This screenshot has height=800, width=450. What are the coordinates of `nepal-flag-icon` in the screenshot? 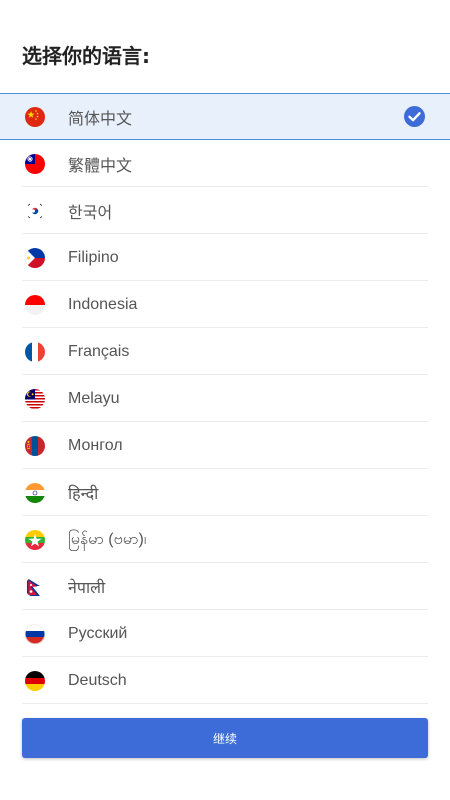 It's located at (35, 586).